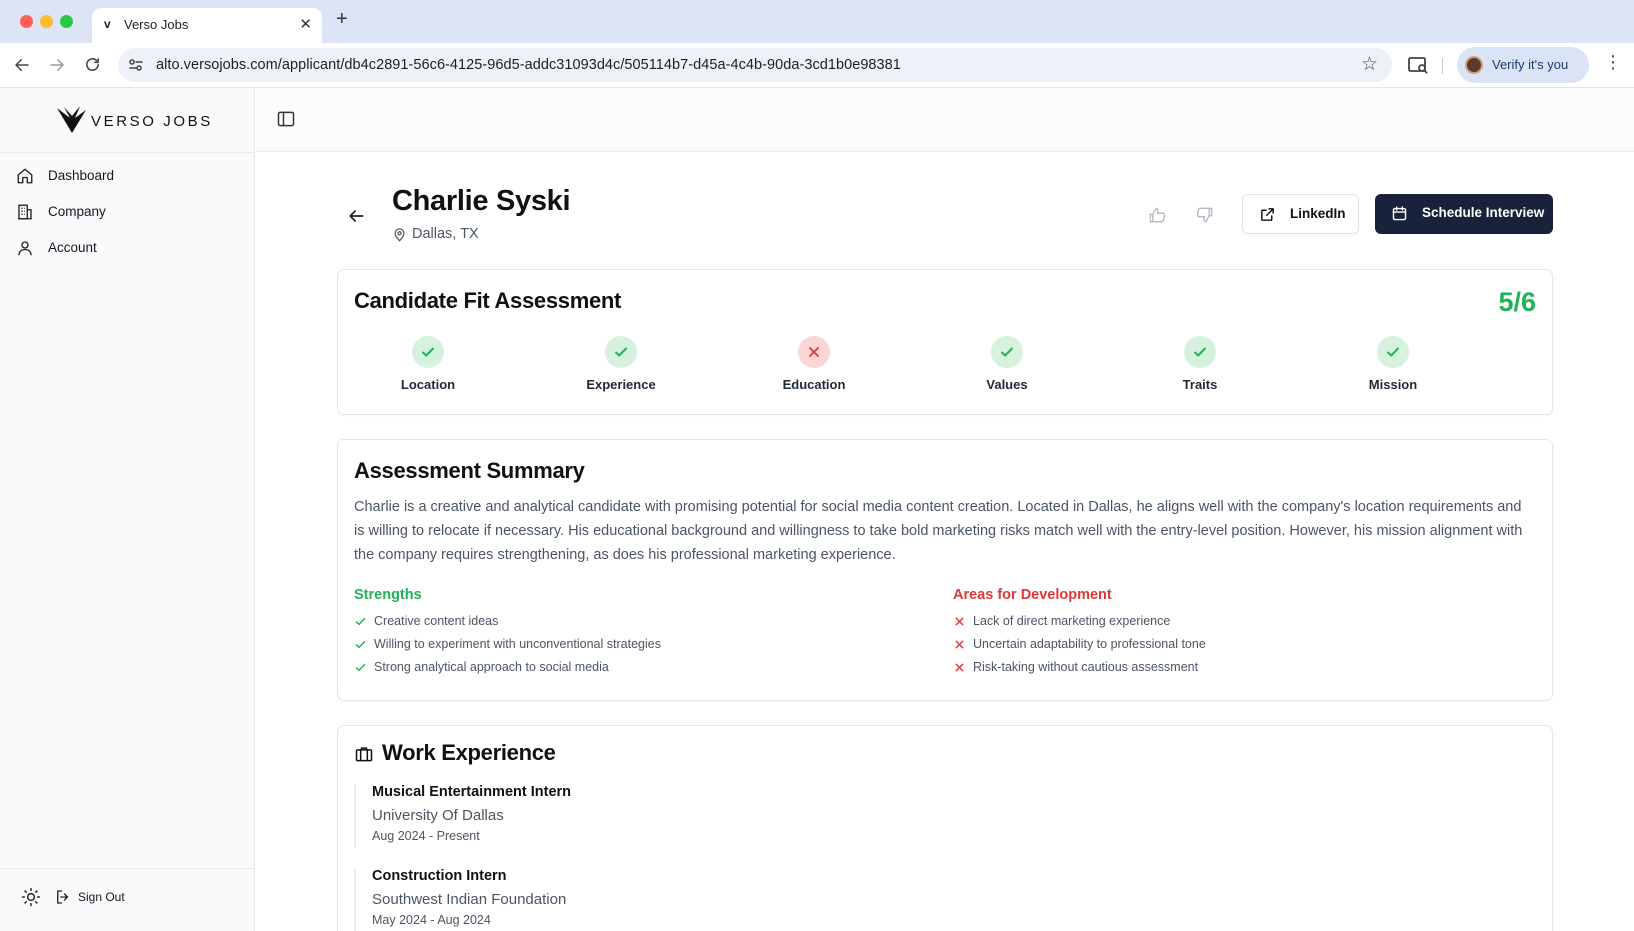  I want to click on fit-score: 5/6, so click(1517, 302).